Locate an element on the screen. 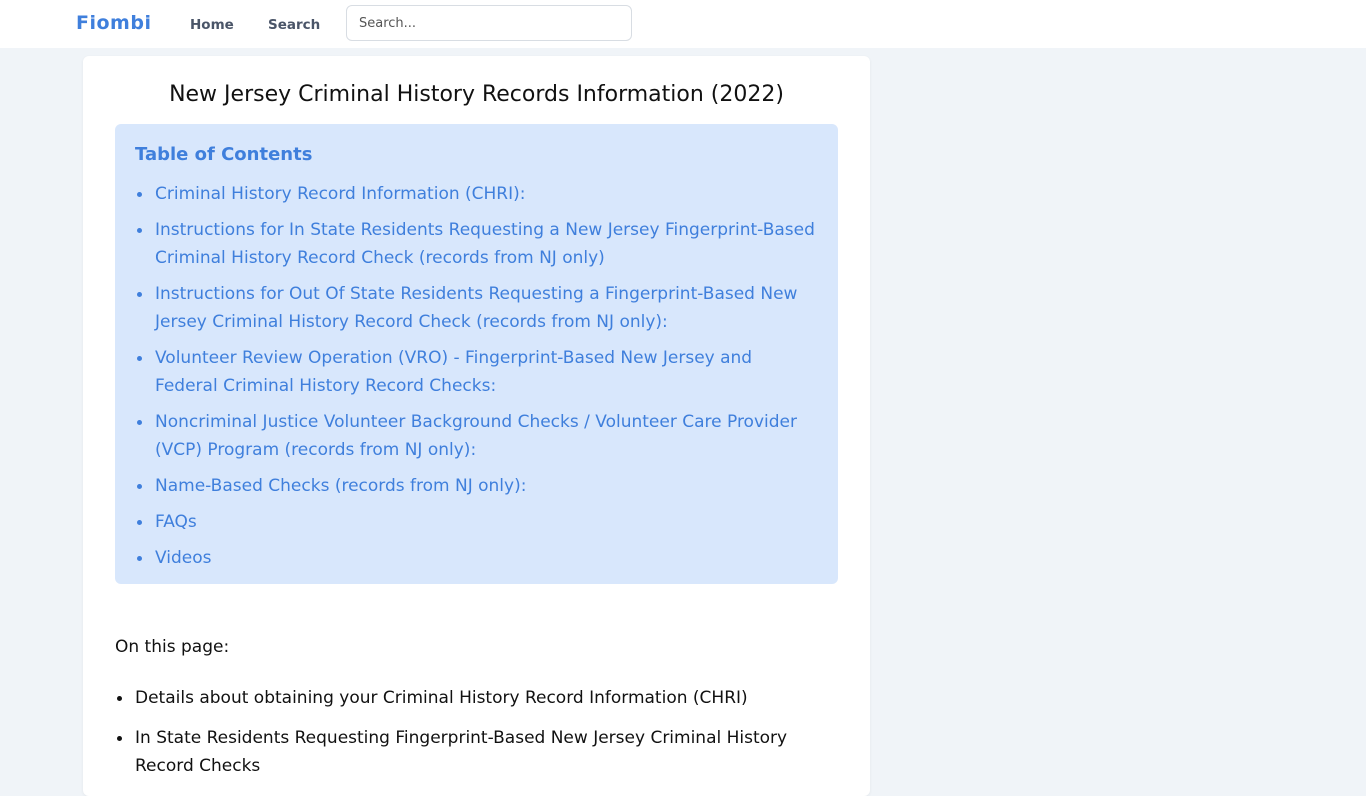  toc-link: Videos is located at coordinates (183, 558).